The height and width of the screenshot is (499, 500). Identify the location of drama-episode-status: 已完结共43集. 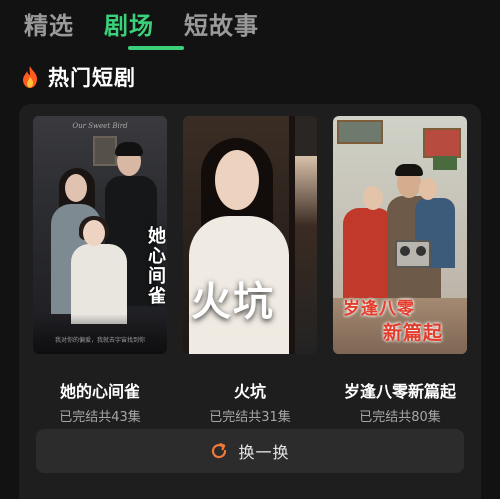
(100, 417).